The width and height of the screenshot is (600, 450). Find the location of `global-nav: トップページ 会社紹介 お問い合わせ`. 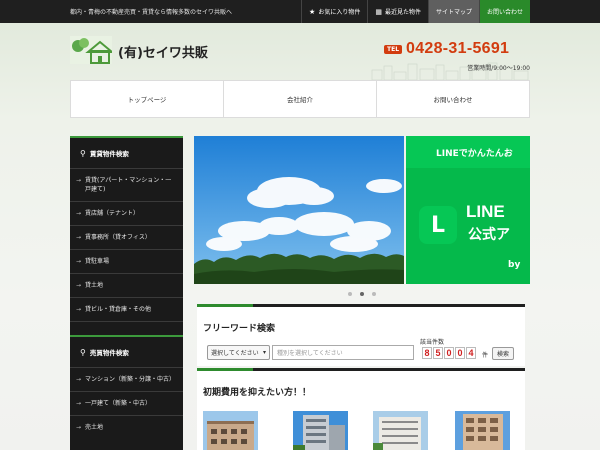

global-nav: トップページ 会社紹介 お問い合わせ is located at coordinates (300, 99).